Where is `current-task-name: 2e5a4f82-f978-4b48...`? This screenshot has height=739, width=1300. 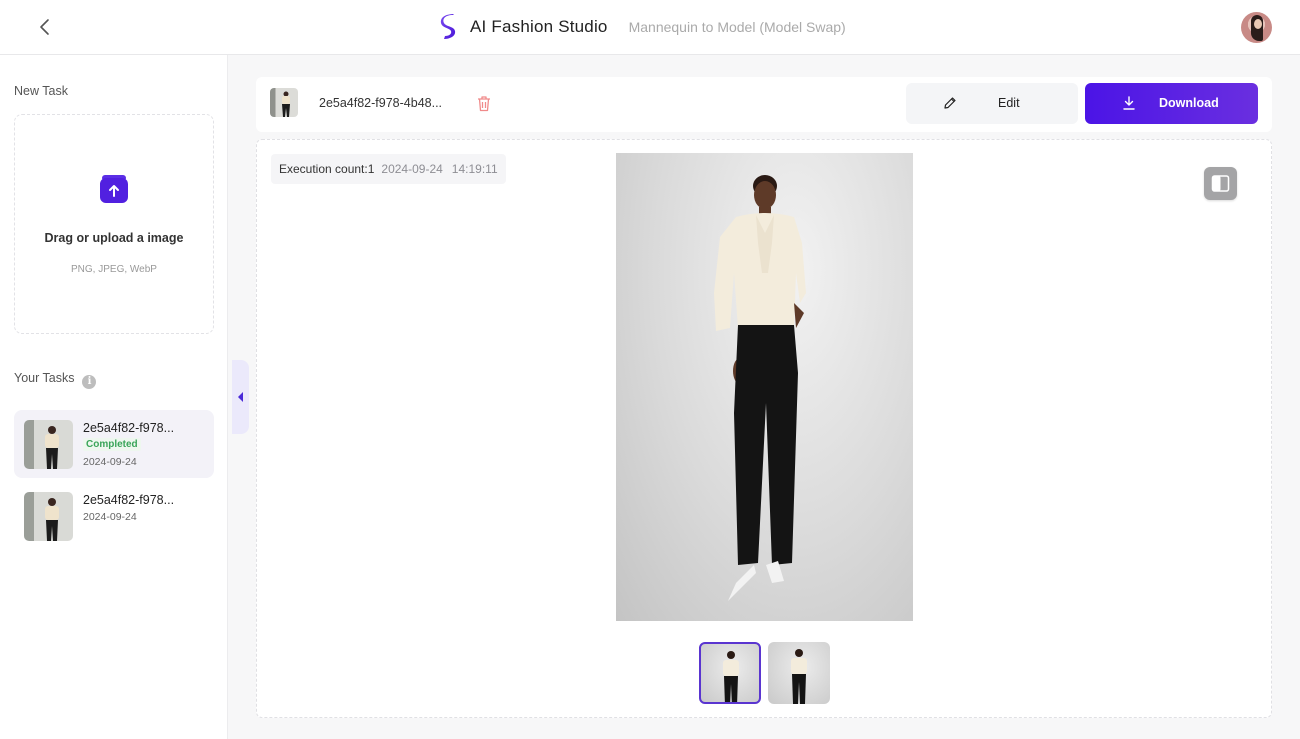
current-task-name: 2e5a4f82-f978-4b48... is located at coordinates (381, 103).